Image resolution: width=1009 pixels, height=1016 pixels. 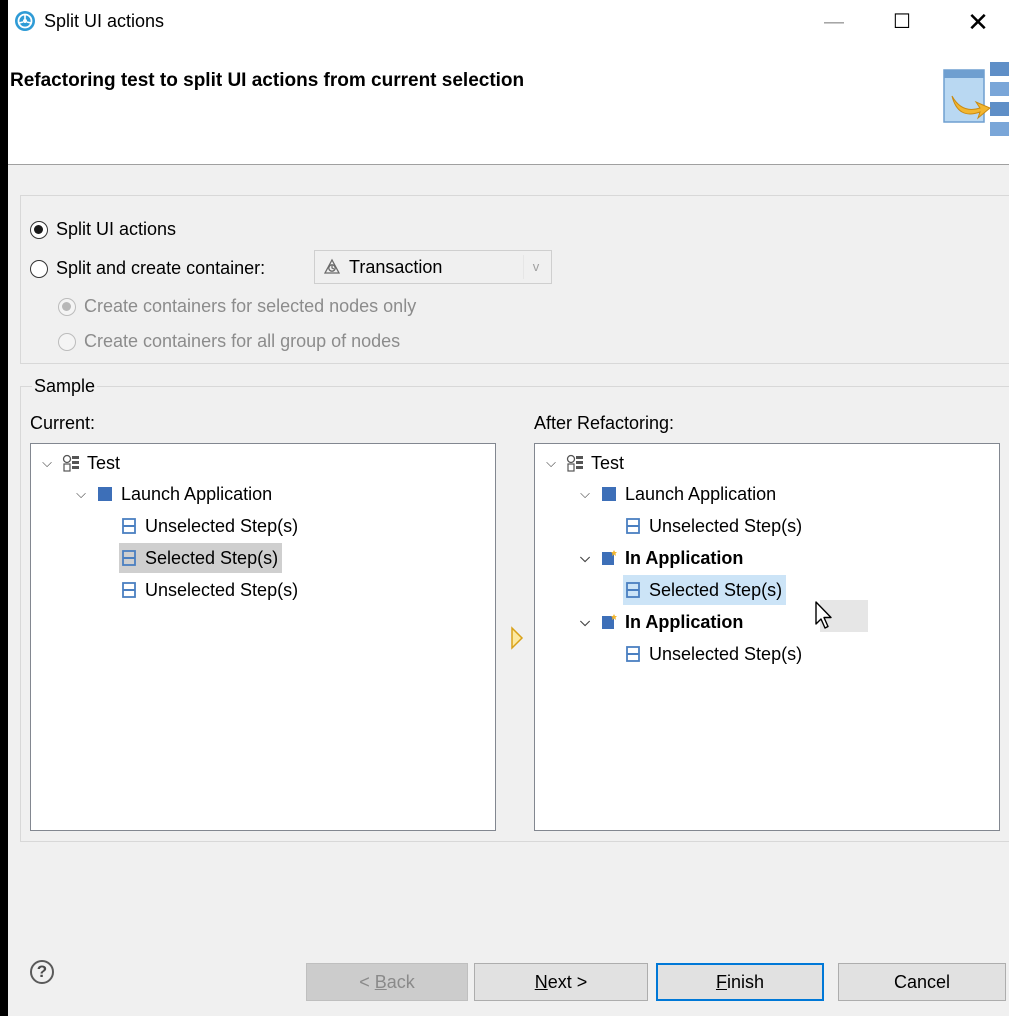 What do you see at coordinates (535, 267) in the screenshot?
I see `chevron-down-icon: v` at bounding box center [535, 267].